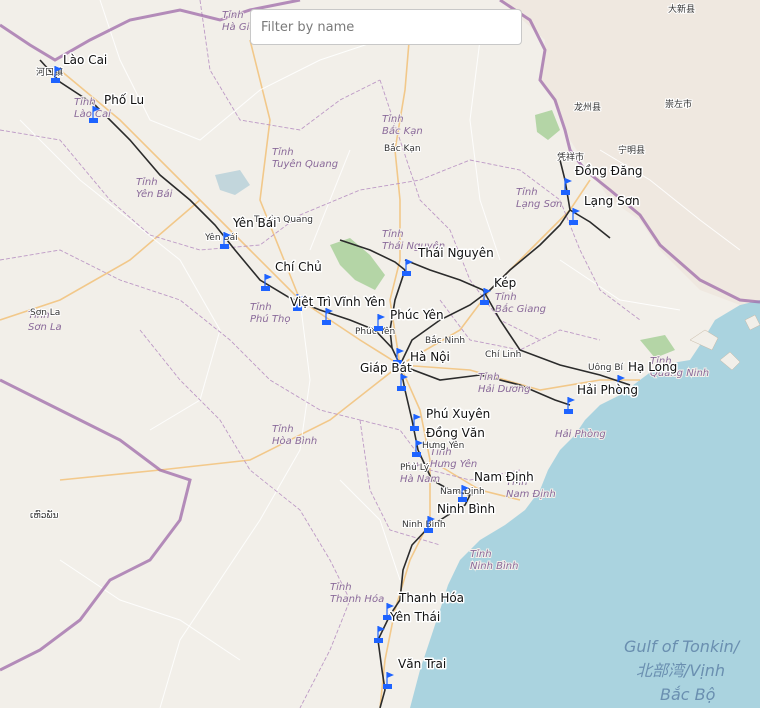  Describe the element at coordinates (85, 60) in the screenshot. I see `station-label: Lào Cai` at that location.